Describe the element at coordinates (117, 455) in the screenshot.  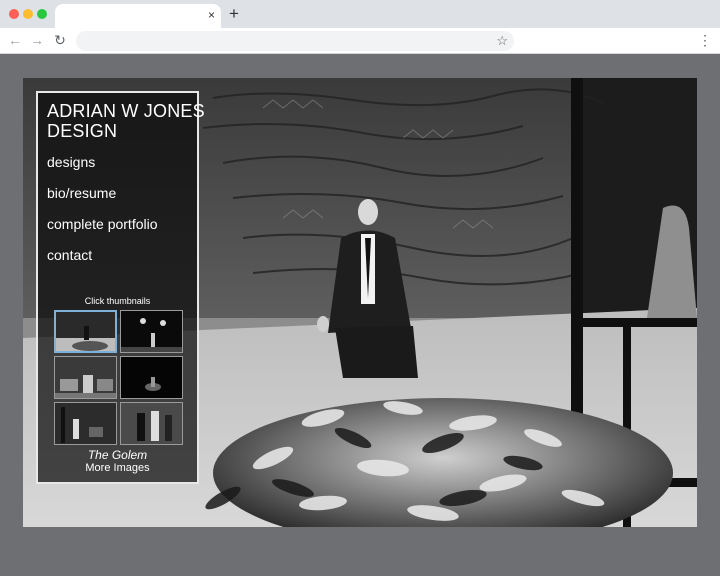
I see `production-title: The Golem` at that location.